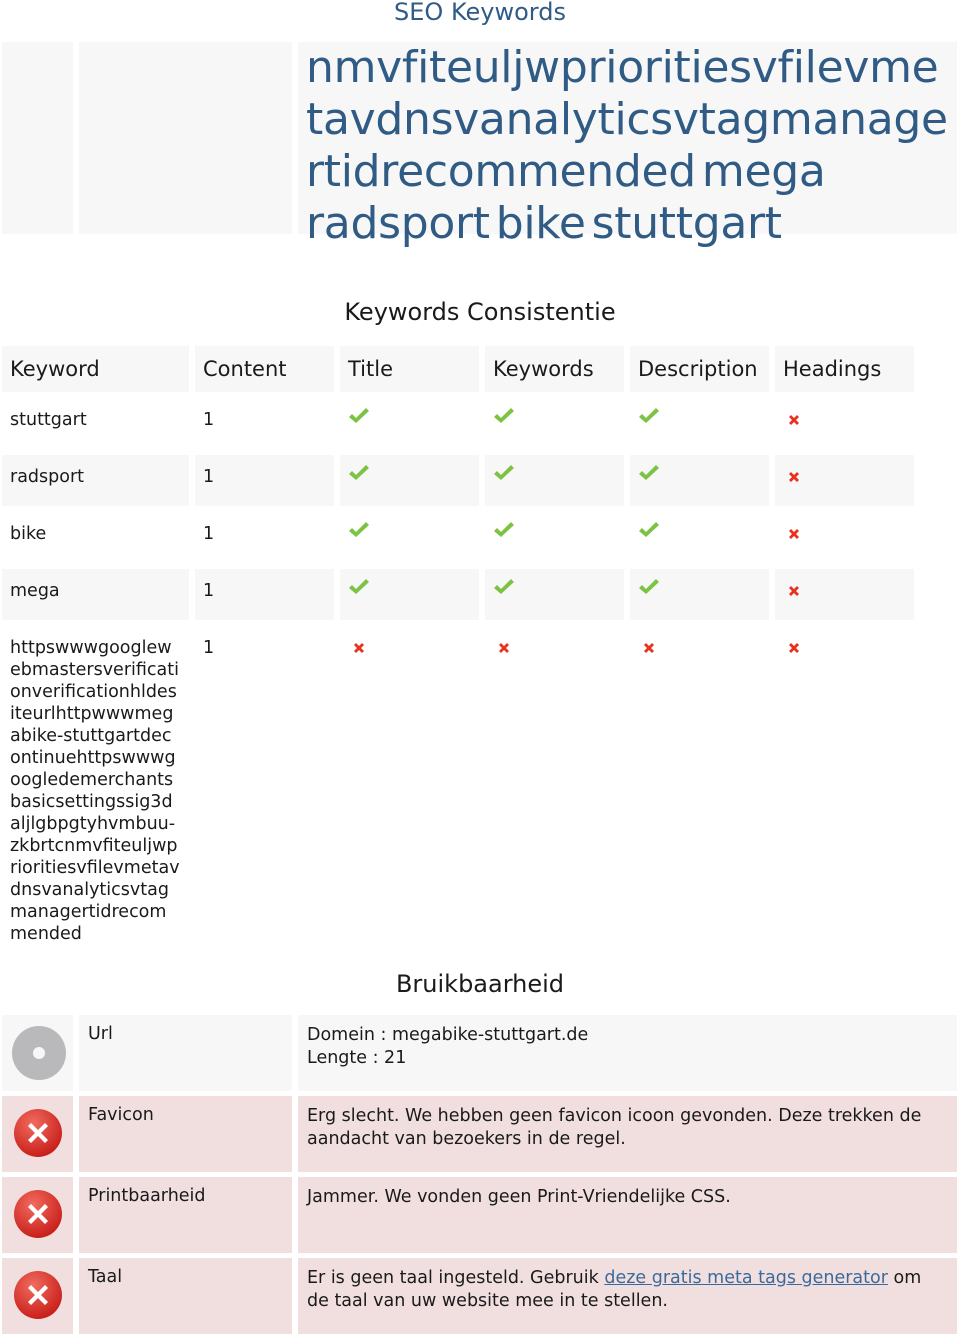  Describe the element at coordinates (456, 1278) in the screenshot. I see `result-text-before: Er is geen taal ingesteld. Gebruik` at that location.